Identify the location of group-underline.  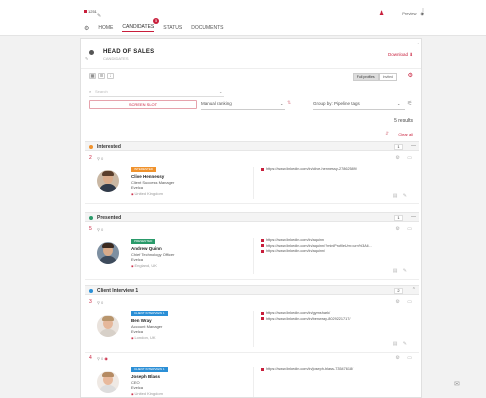
(359, 109).